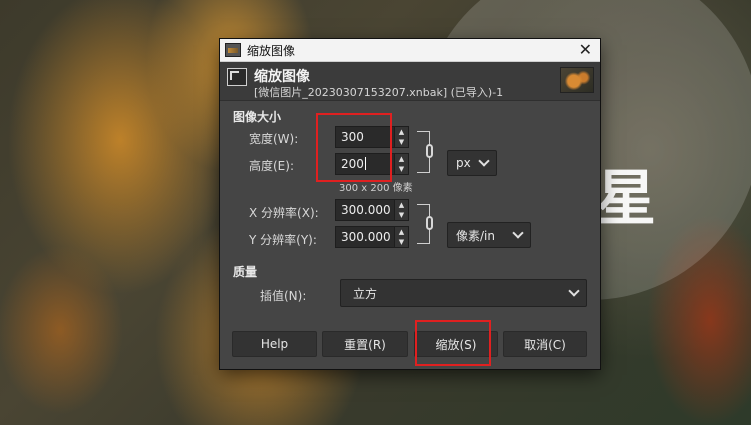  Describe the element at coordinates (429, 151) in the screenshot. I see `size-chain-link-icon` at that location.